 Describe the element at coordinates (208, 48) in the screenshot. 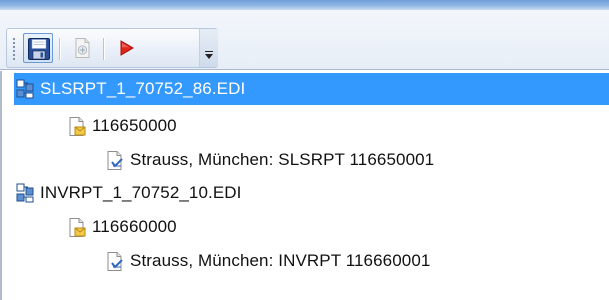

I see `toolbar-overflow-button` at that location.